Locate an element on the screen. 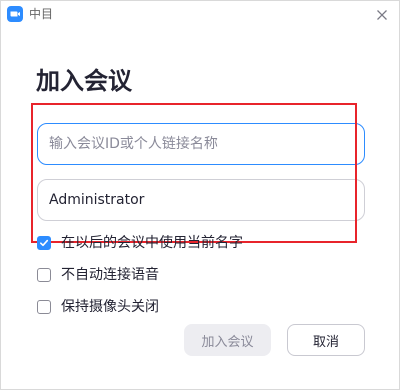 Image resolution: width=400 pixels, height=390 pixels. cancel-button: 取消 is located at coordinates (326, 340).